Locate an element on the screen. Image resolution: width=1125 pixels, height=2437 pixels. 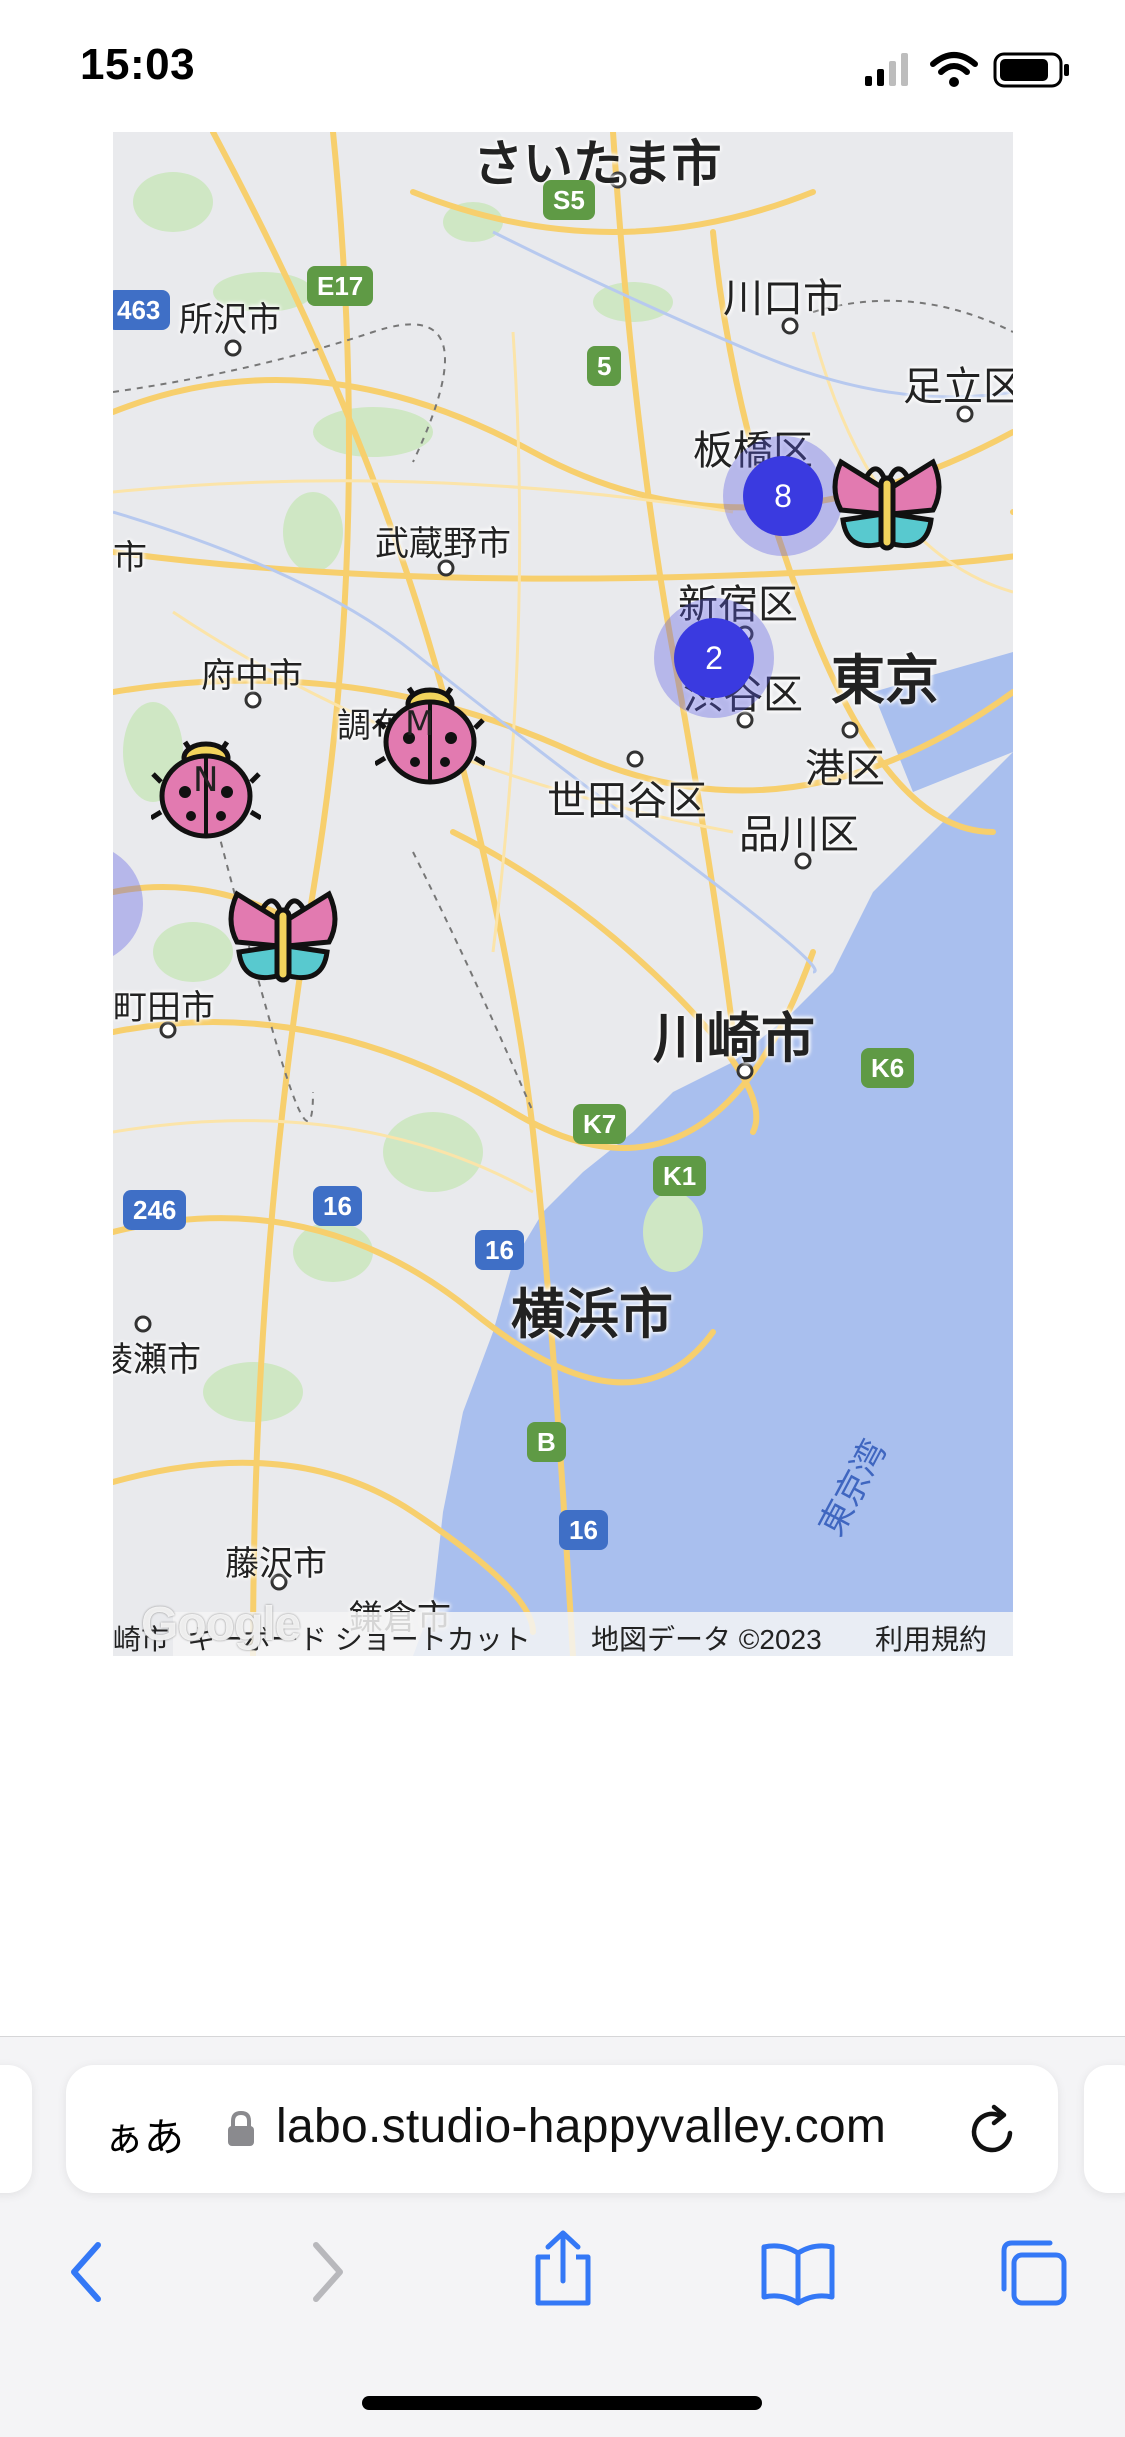
shield-k6: K6 is located at coordinates (888, 1068).